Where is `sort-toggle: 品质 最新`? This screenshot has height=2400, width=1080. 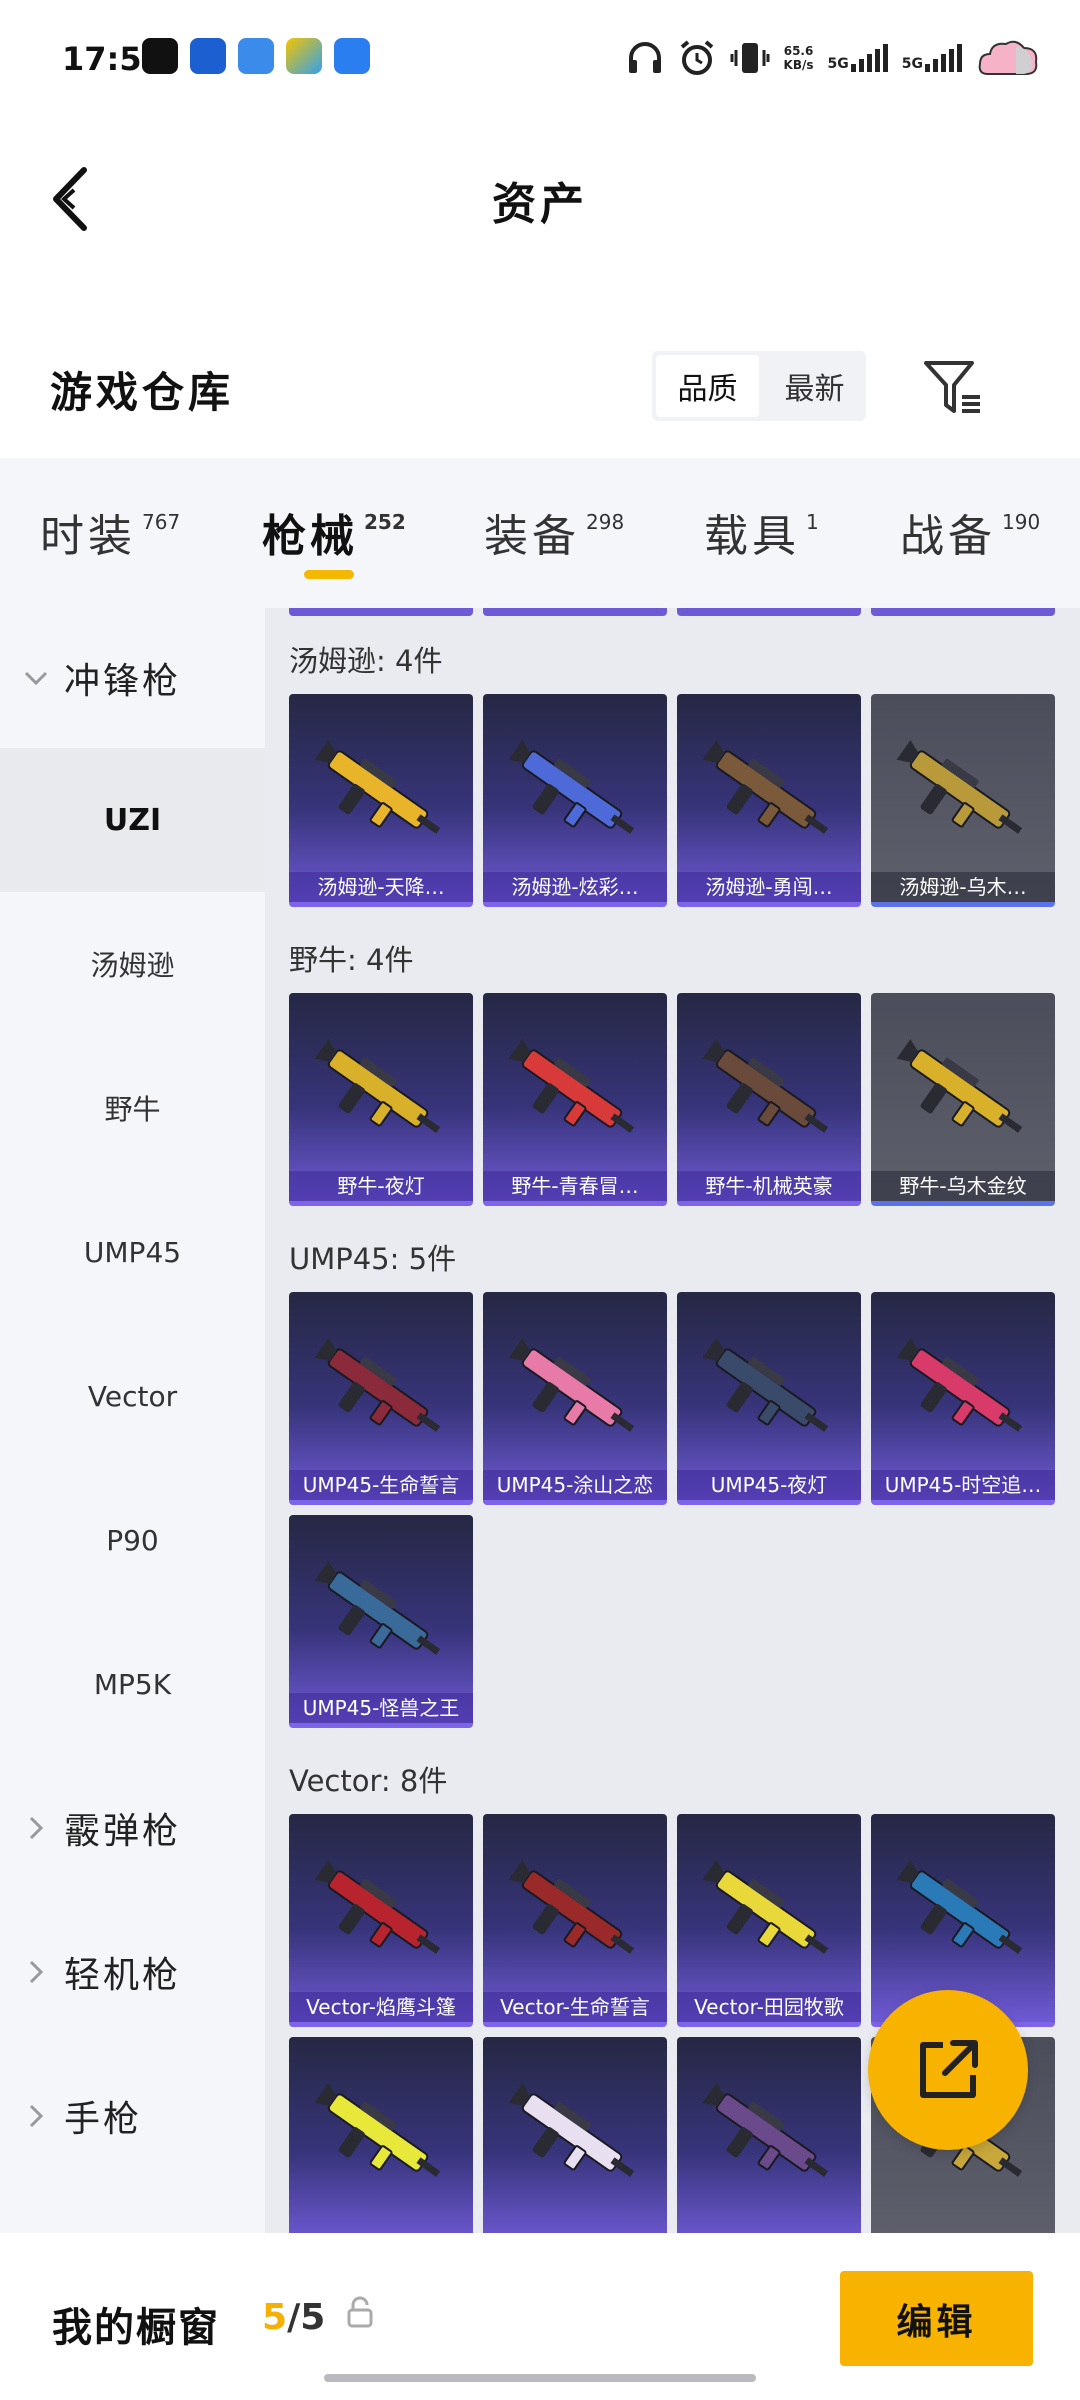
sort-toggle: 品质 最新 is located at coordinates (759, 386).